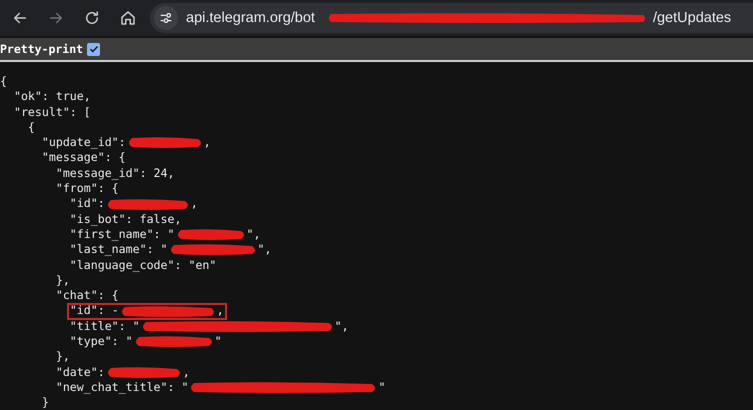 This screenshot has height=410, width=753. Describe the element at coordinates (104, 326) in the screenshot. I see `code-text: "title": "` at that location.